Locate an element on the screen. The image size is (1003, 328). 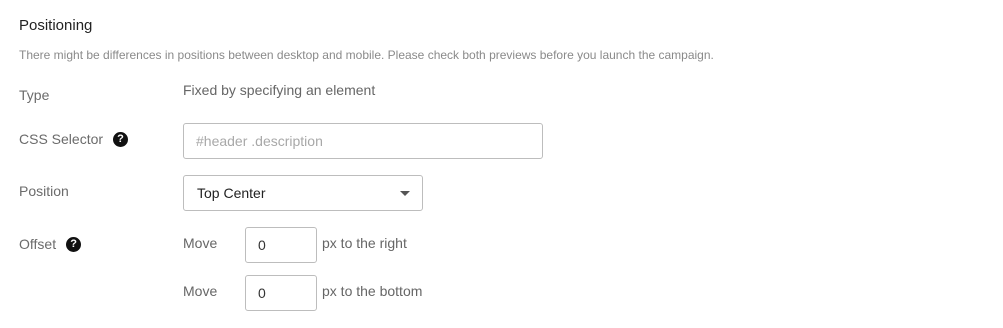
css-selector-help-icon: ? is located at coordinates (121, 139).